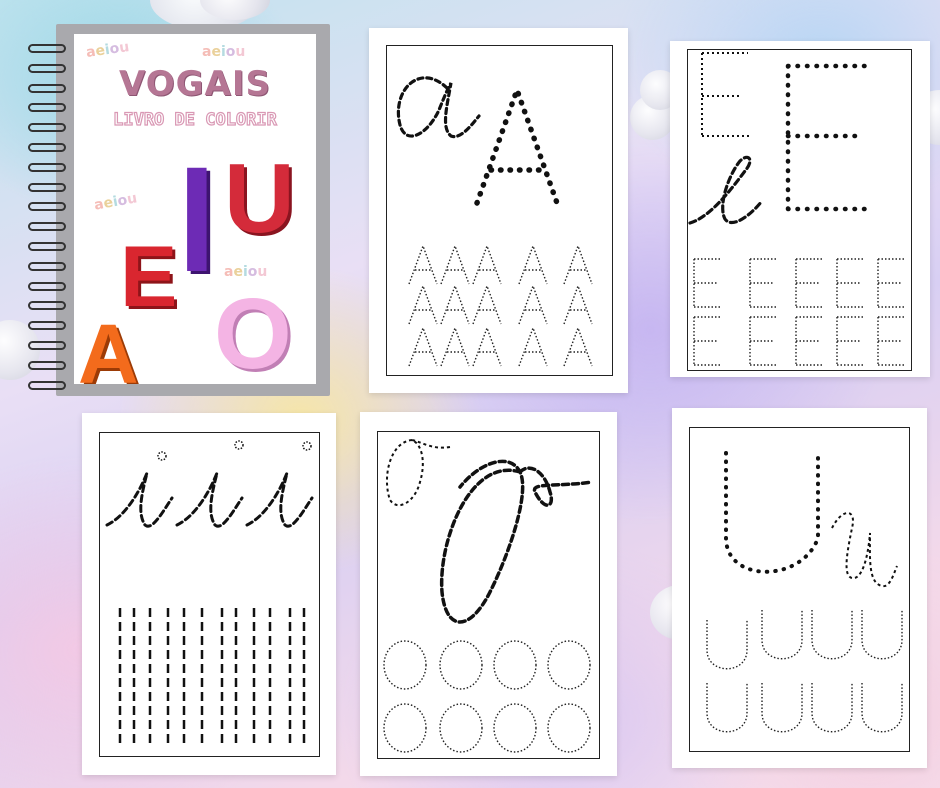 Image resolution: width=940 pixels, height=788 pixels. Describe the element at coordinates (259, 198) in the screenshot. I see `letter-u: U` at that location.